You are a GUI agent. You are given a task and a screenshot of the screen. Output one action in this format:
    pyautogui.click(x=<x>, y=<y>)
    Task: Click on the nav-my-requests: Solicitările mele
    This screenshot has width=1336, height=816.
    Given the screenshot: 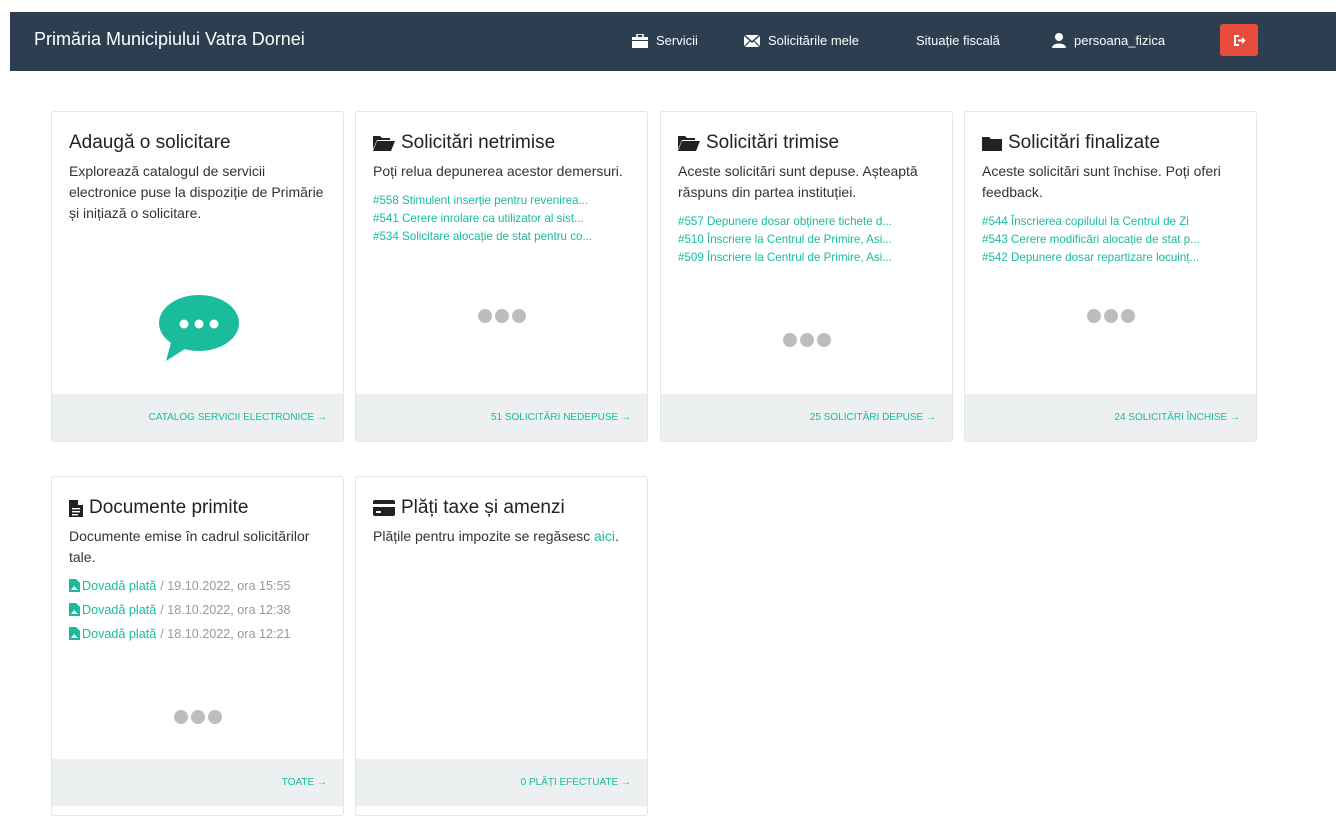 What is the action you would take?
    pyautogui.click(x=801, y=40)
    